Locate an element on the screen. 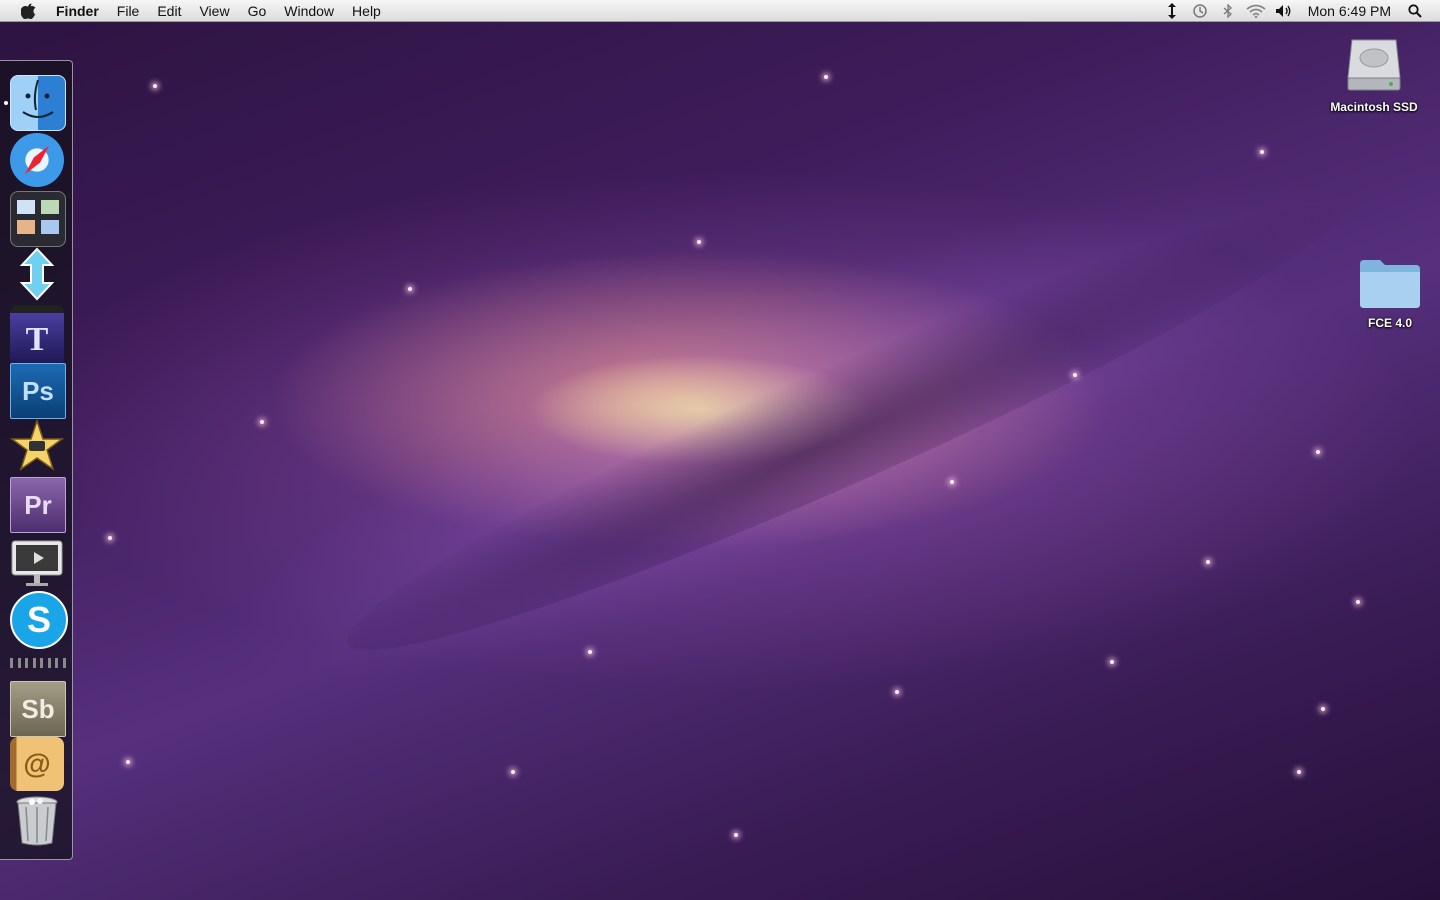 The width and height of the screenshot is (1440, 900). menu-go: Go is located at coordinates (257, 11).